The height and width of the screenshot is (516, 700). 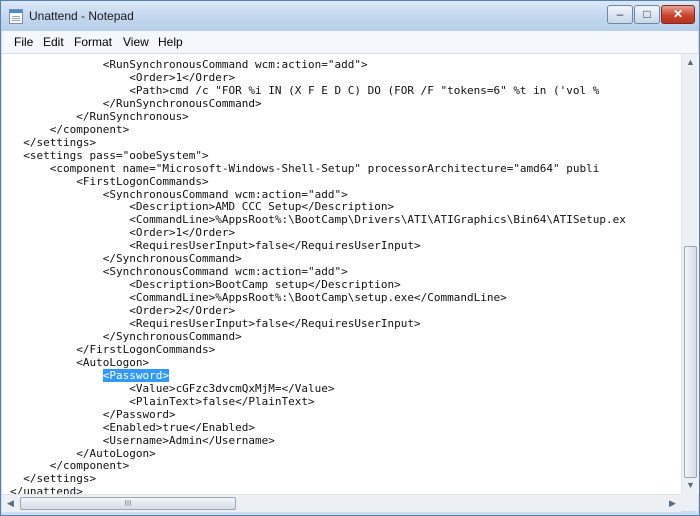 I want to click on text-line: <Enabled>true</Enabled>, so click(x=132, y=427).